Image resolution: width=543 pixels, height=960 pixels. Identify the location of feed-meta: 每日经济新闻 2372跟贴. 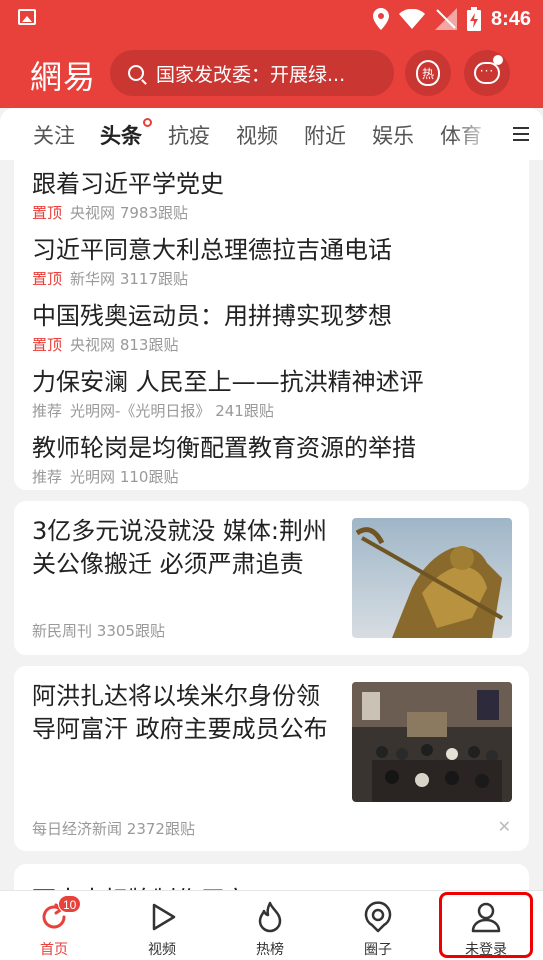
(113, 828).